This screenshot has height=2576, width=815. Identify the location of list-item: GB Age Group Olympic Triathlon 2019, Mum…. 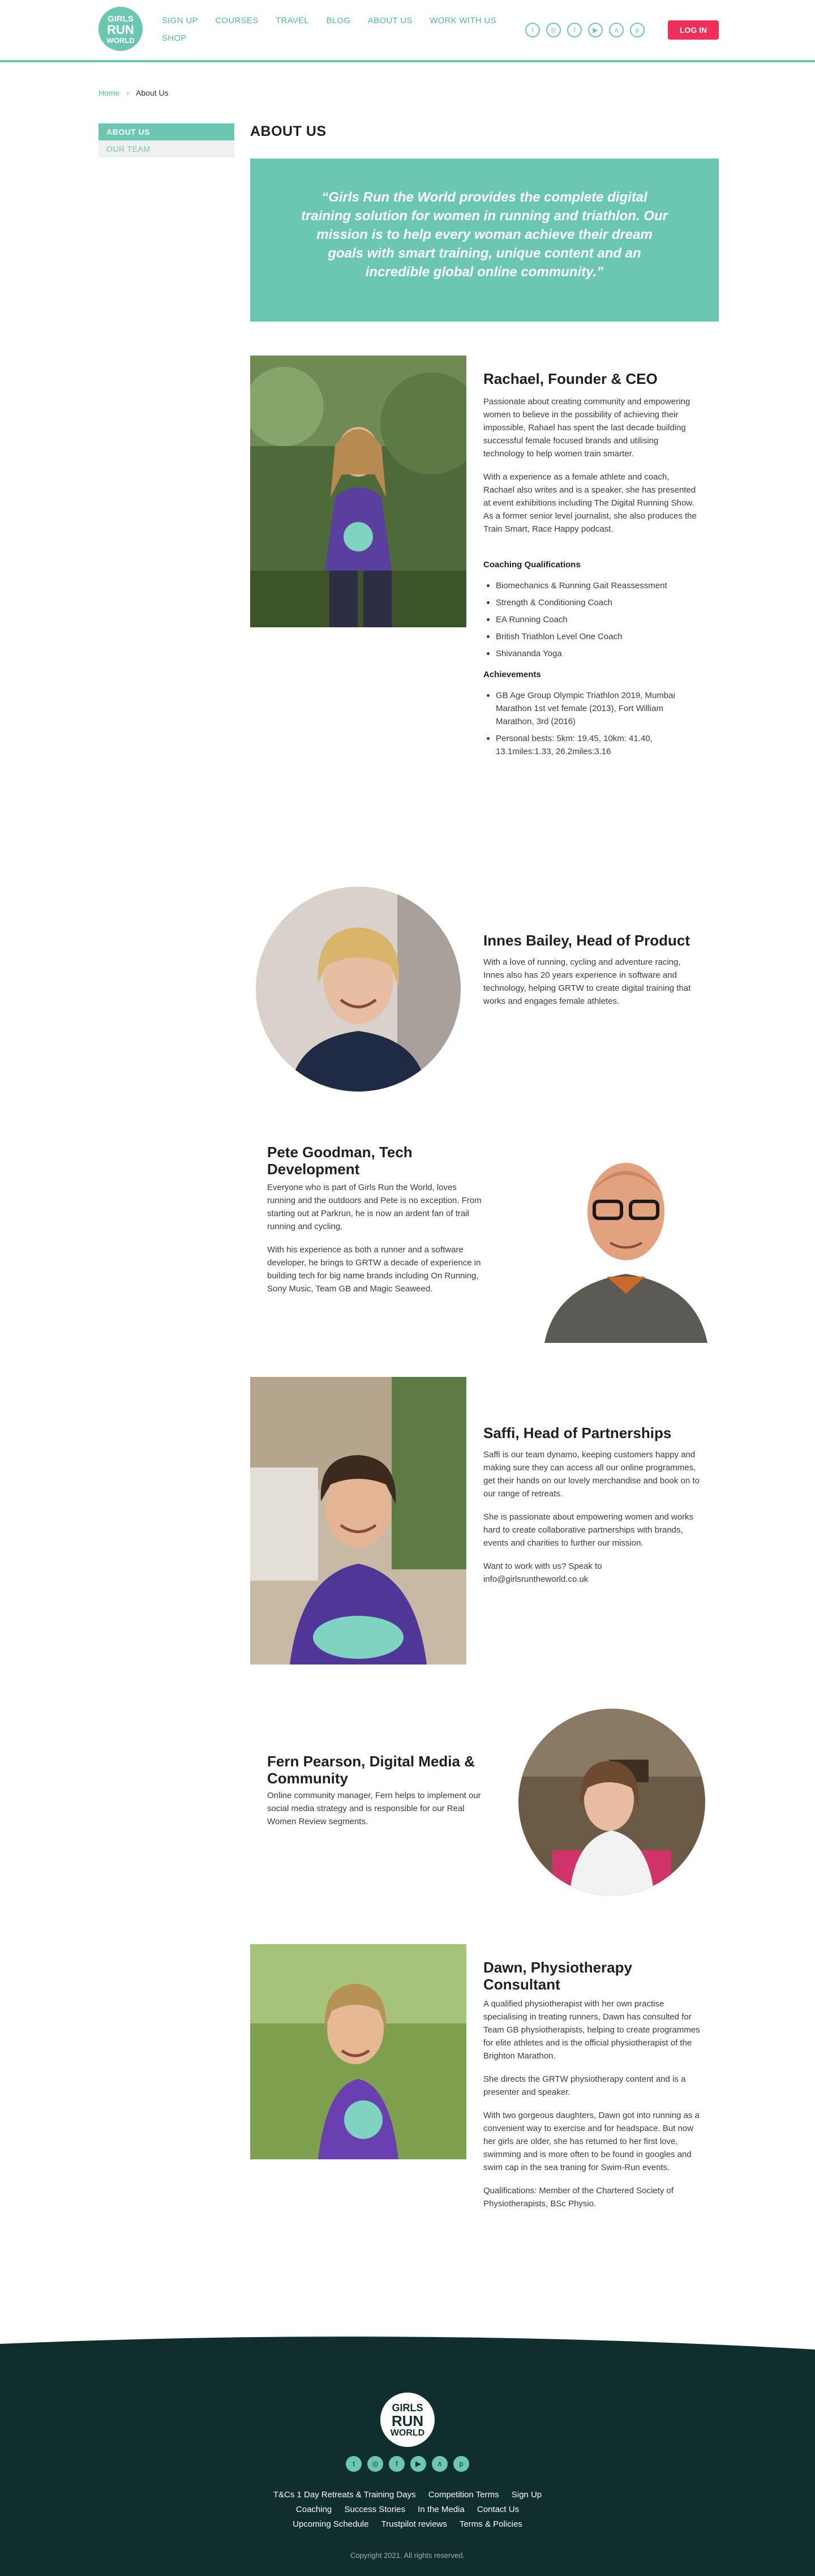
(592, 708).